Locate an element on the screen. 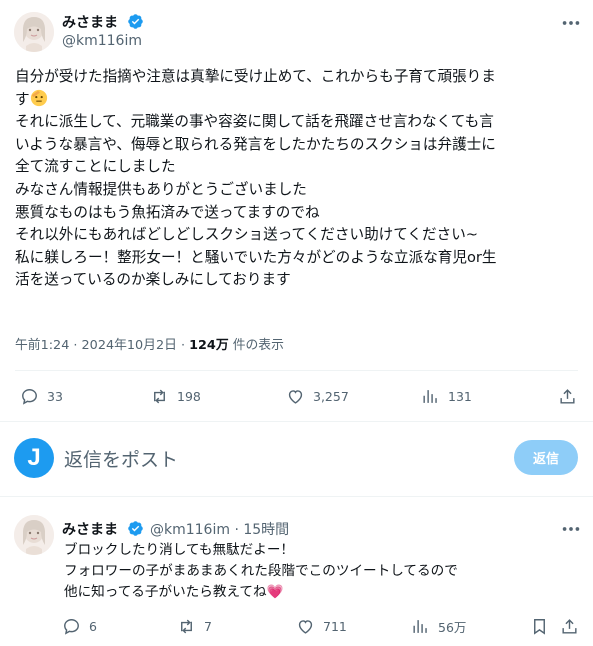  bookmark-action is located at coordinates (543, 626).